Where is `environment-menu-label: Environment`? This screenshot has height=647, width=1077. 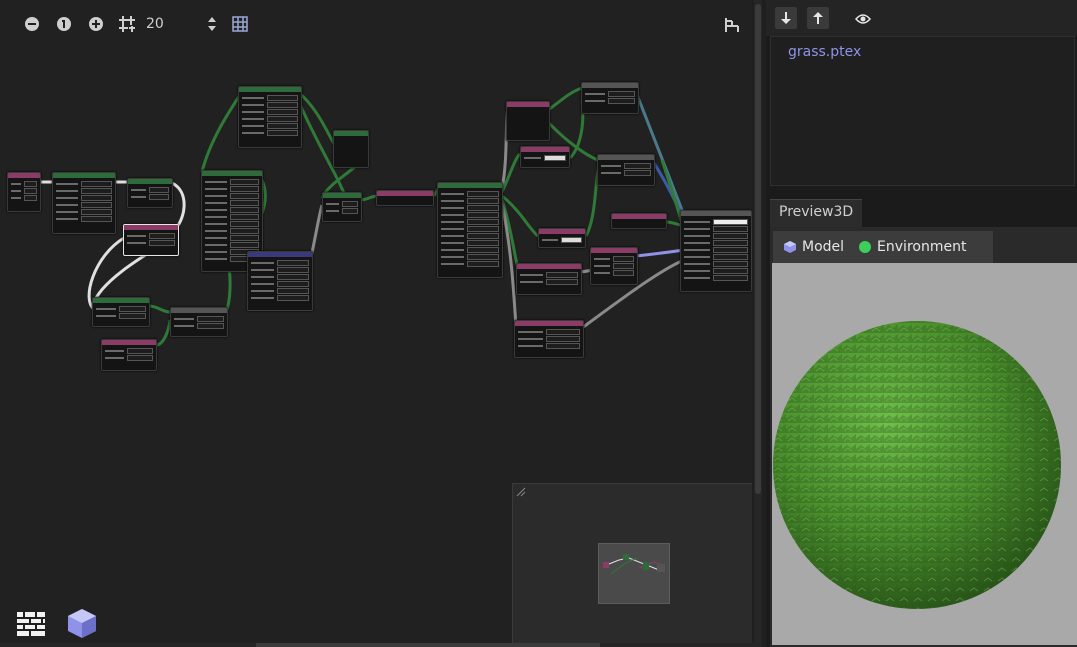 environment-menu-label: Environment is located at coordinates (922, 247).